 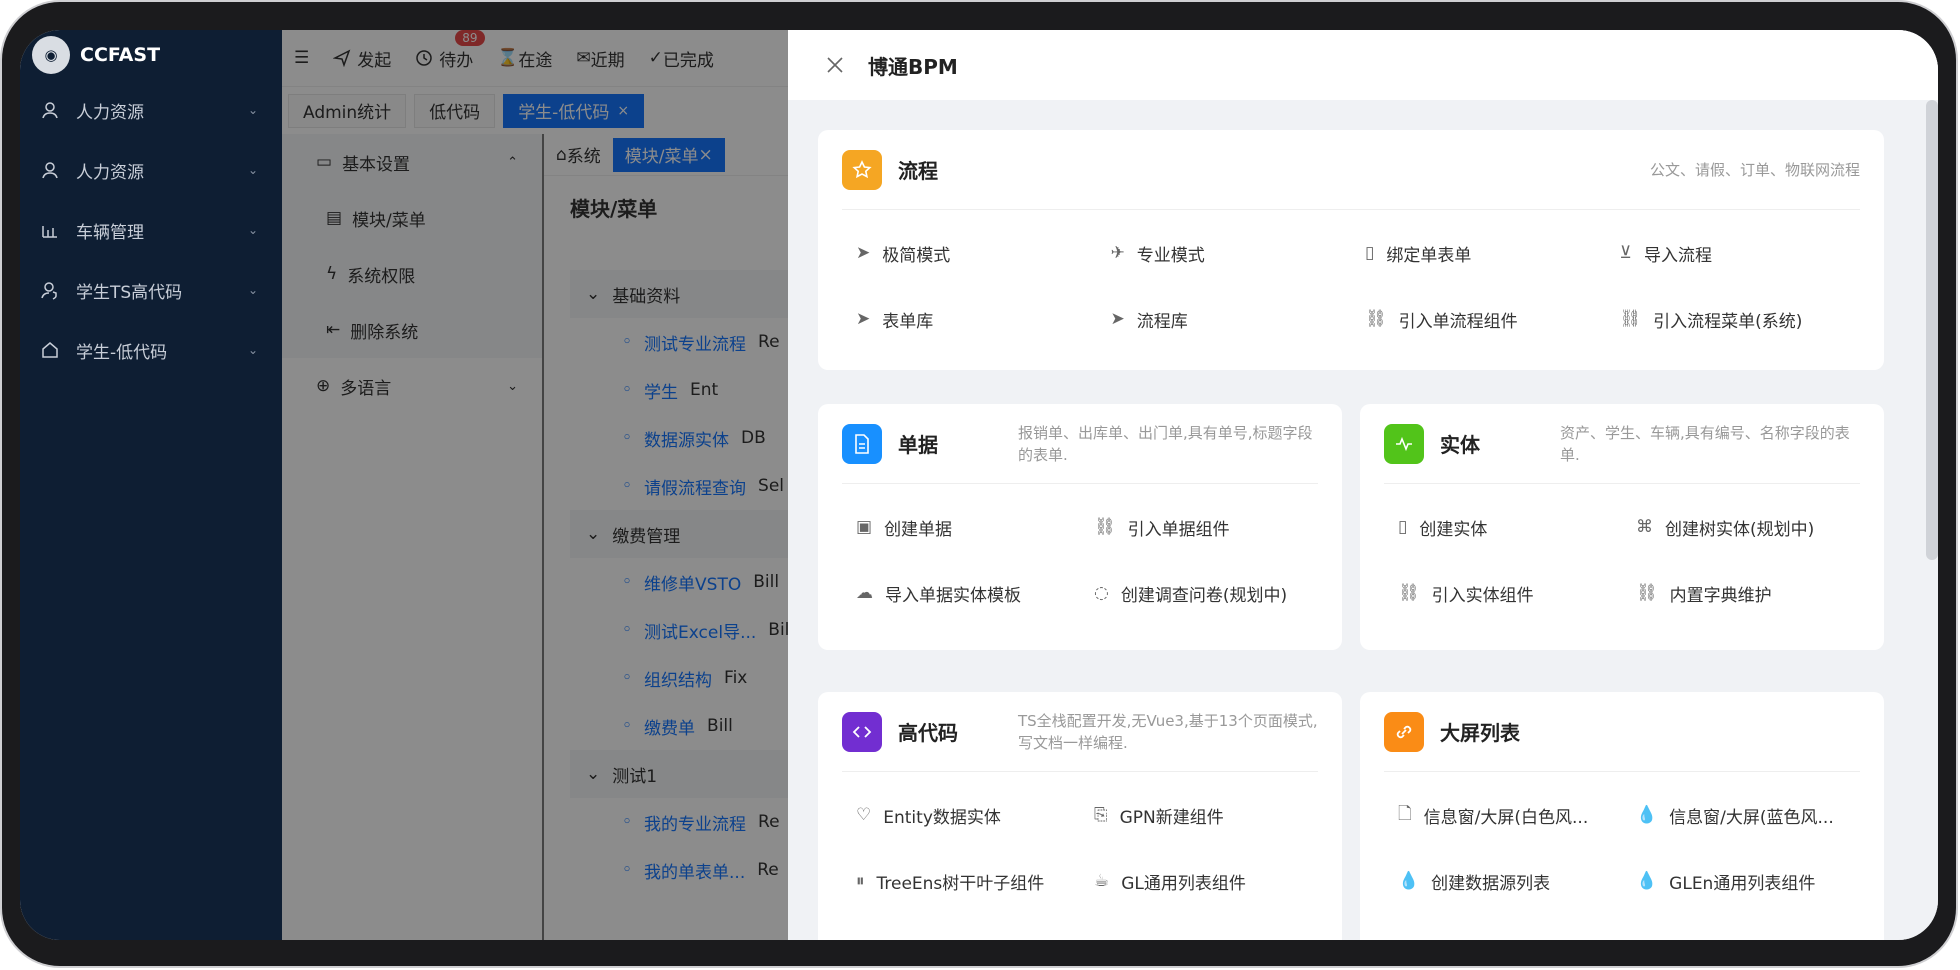 I want to click on action-dictionary: ⛓ 内置字典维护, so click(x=1741, y=593).